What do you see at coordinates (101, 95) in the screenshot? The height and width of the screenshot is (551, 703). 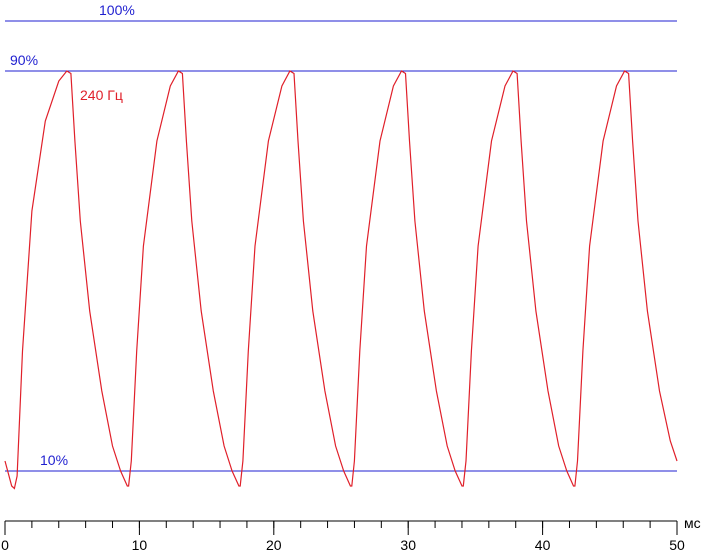 I see `series-label-0: 240 Гц` at bounding box center [101, 95].